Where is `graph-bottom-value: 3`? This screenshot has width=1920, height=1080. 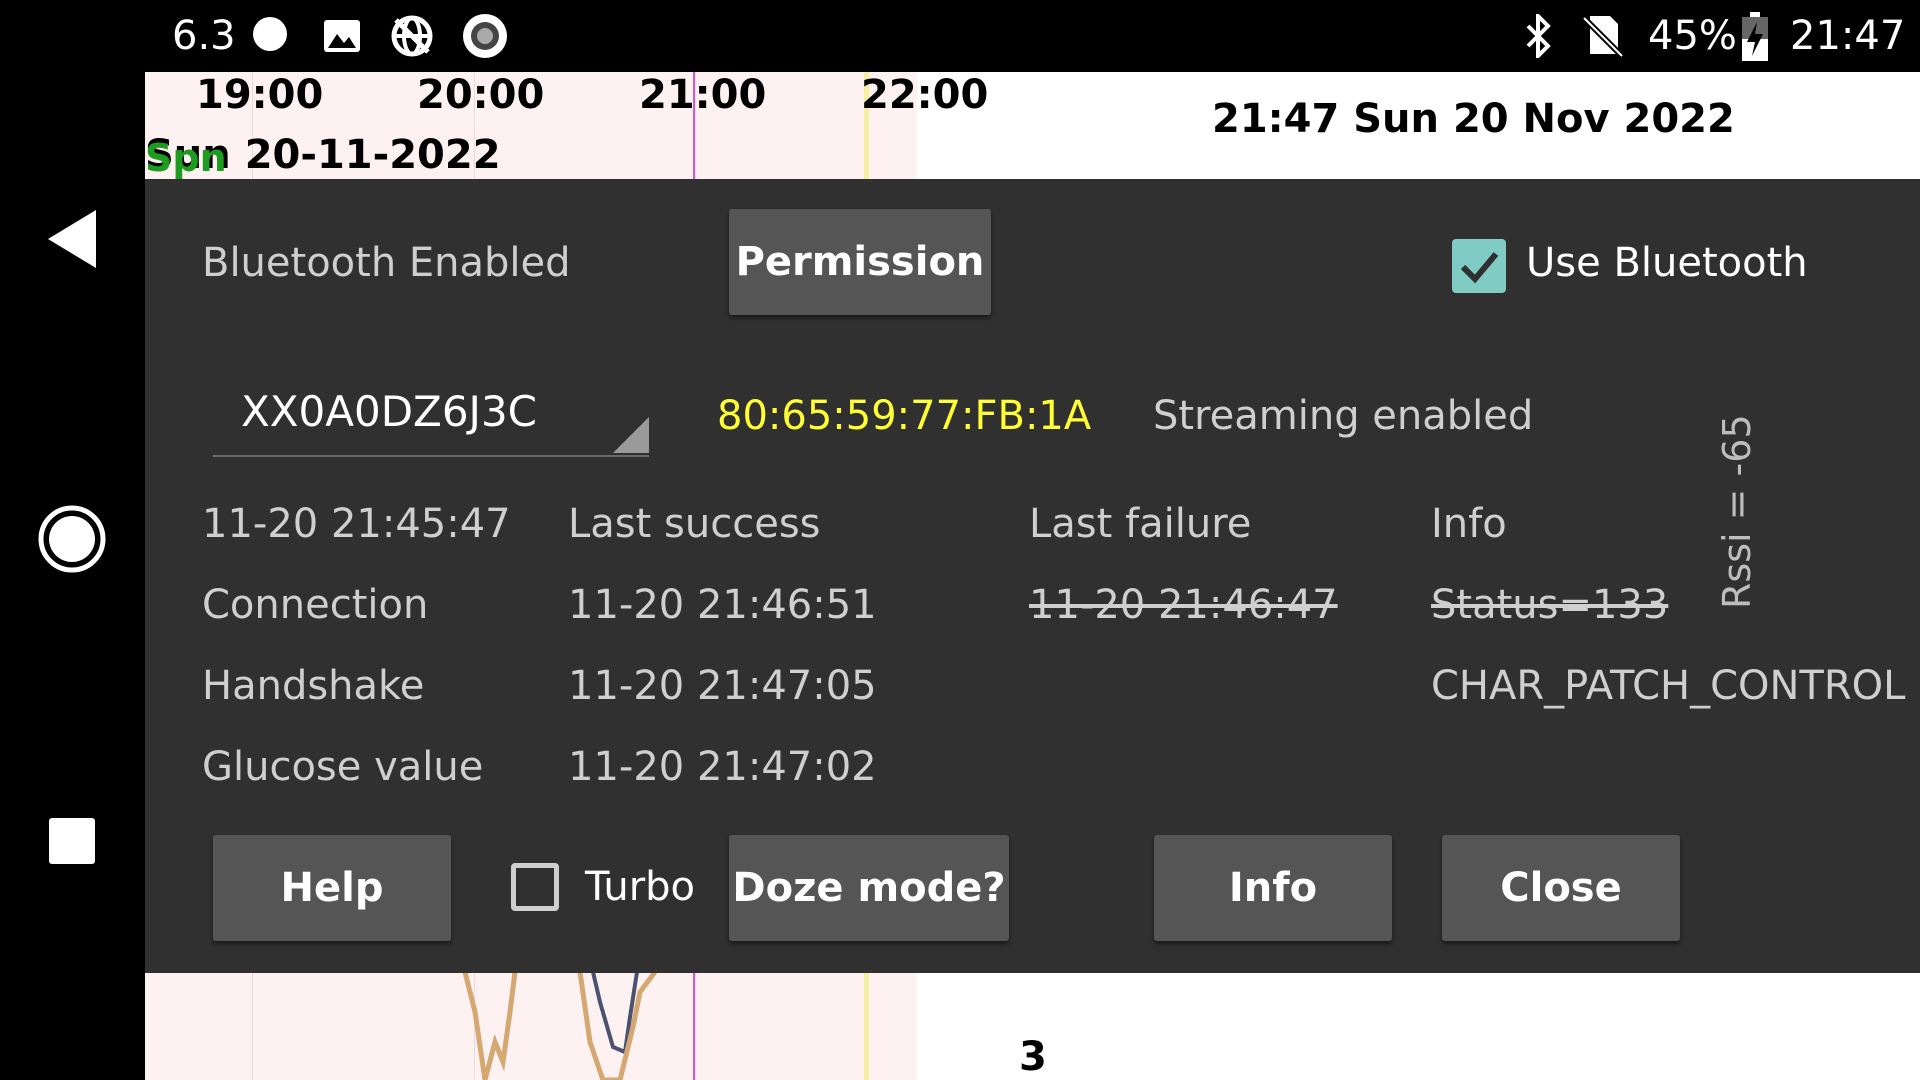
graph-bottom-value: 3 is located at coordinates (1033, 1057).